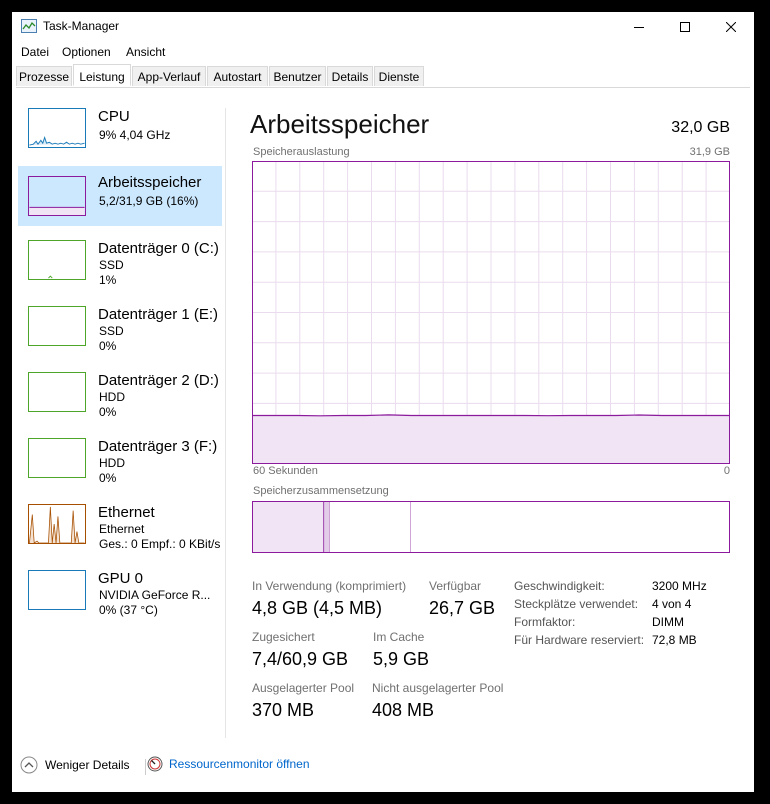 Image resolution: width=770 pixels, height=804 pixels. What do you see at coordinates (57, 392) in the screenshot?
I see `disk-2-thumbnail-graph` at bounding box center [57, 392].